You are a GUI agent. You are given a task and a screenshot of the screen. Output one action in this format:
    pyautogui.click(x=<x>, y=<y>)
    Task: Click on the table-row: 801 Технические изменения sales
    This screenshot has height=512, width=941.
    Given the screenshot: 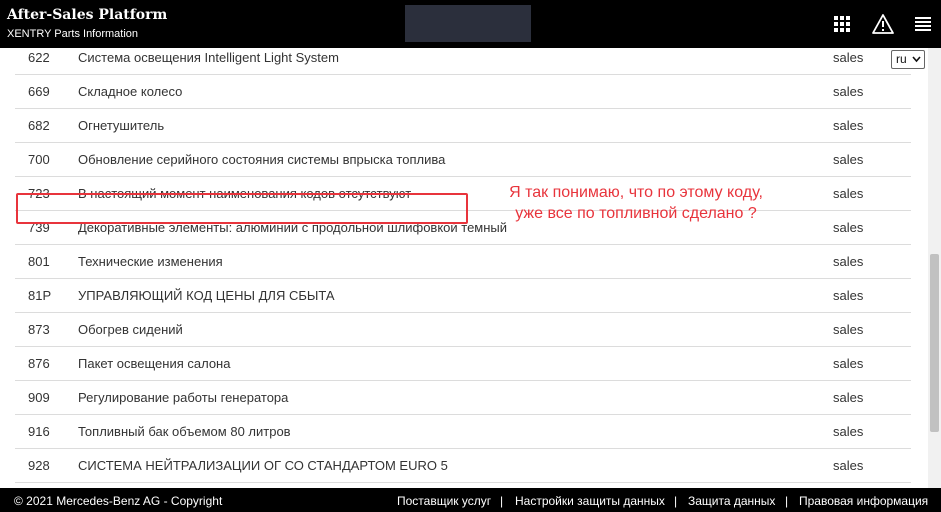 What is the action you would take?
    pyautogui.click(x=463, y=262)
    